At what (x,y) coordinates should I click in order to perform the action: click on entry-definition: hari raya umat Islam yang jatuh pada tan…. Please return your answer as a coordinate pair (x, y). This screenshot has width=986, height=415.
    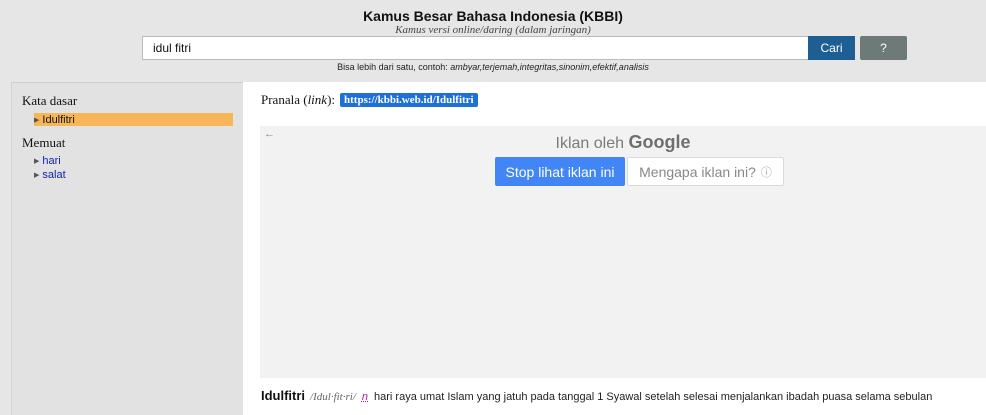
    Looking at the image, I should click on (653, 397).